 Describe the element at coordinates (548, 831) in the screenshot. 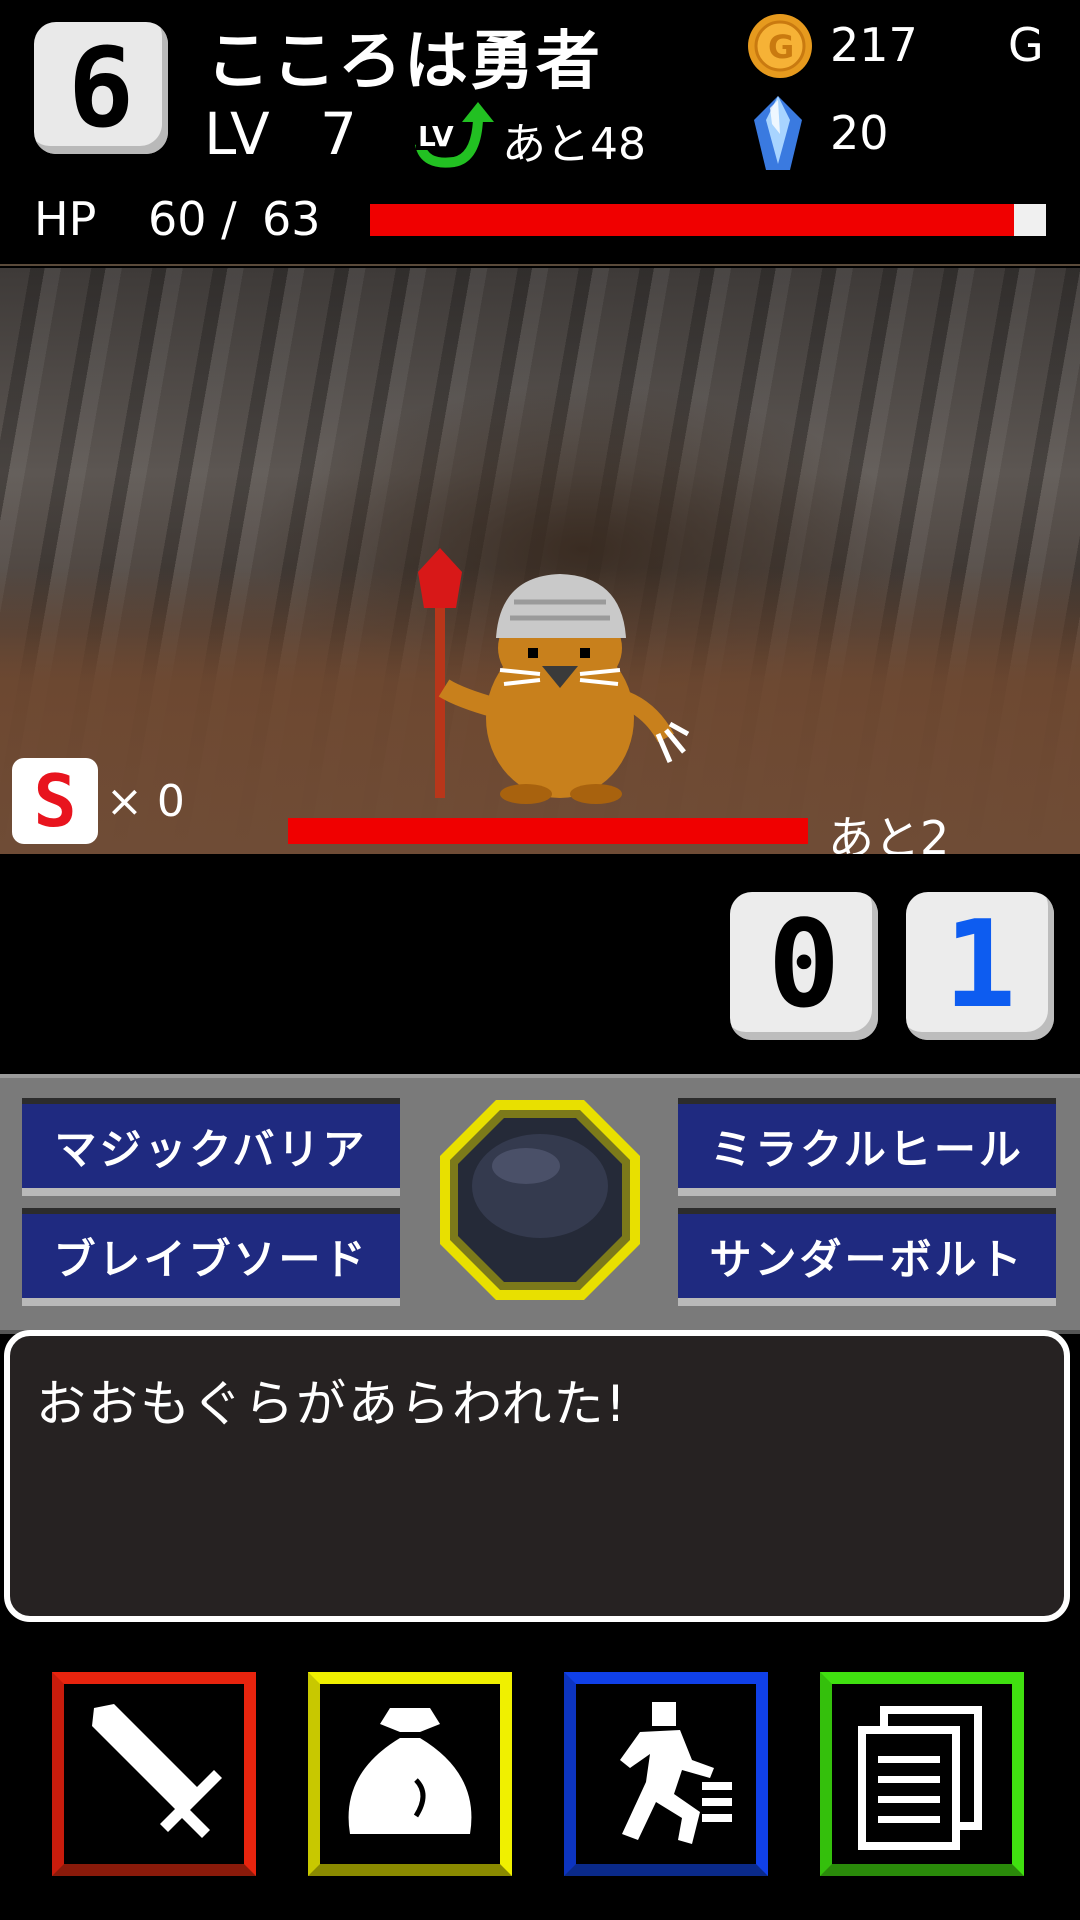

I see `enemy-hp-bar` at that location.